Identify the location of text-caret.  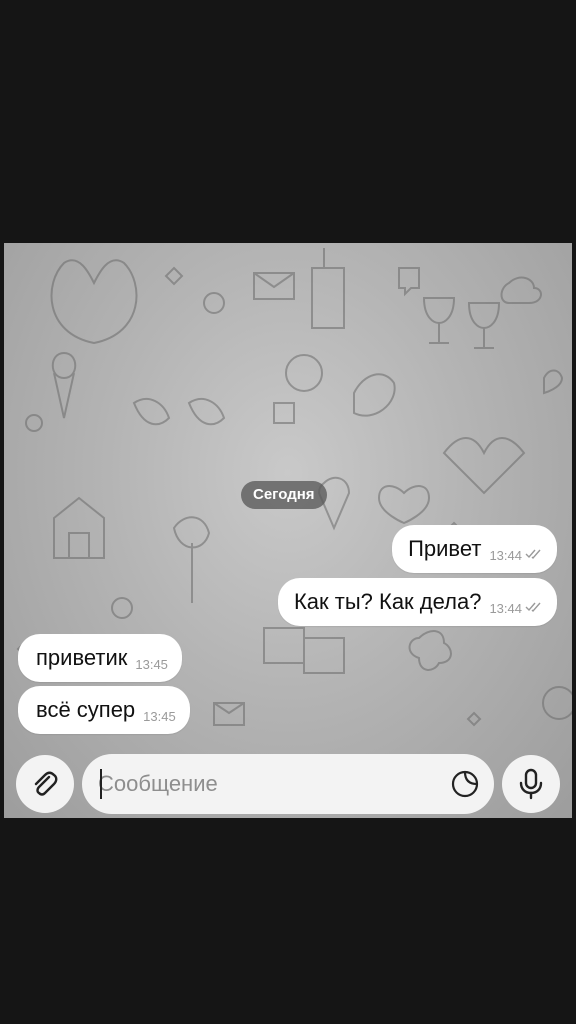
(101, 784).